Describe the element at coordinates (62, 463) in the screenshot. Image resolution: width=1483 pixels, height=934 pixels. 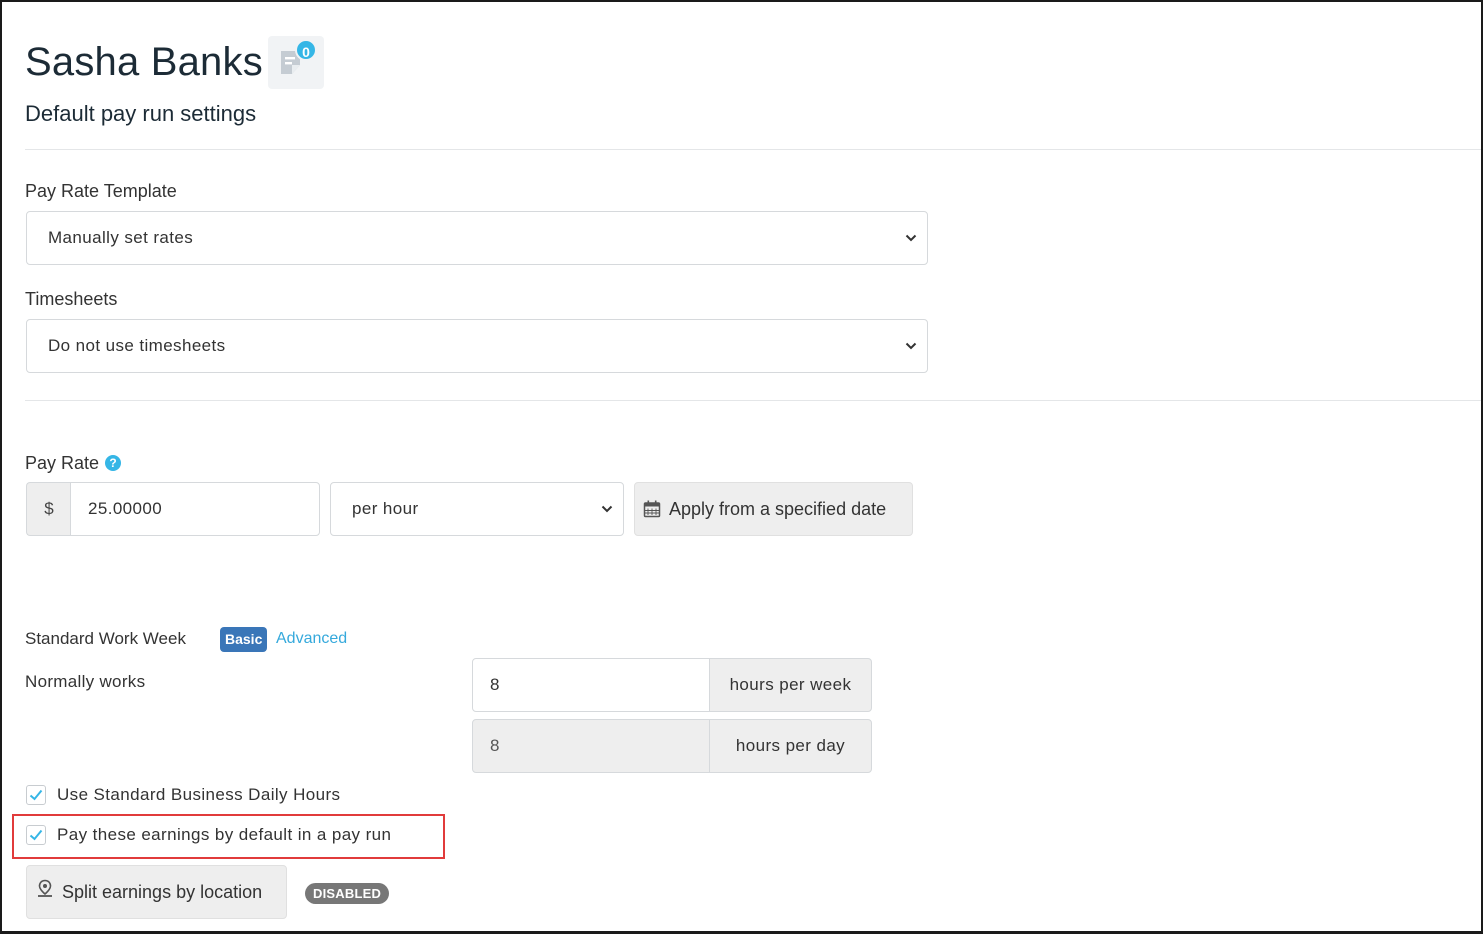
I see `pay-rate-label-text: Pay Rate` at that location.